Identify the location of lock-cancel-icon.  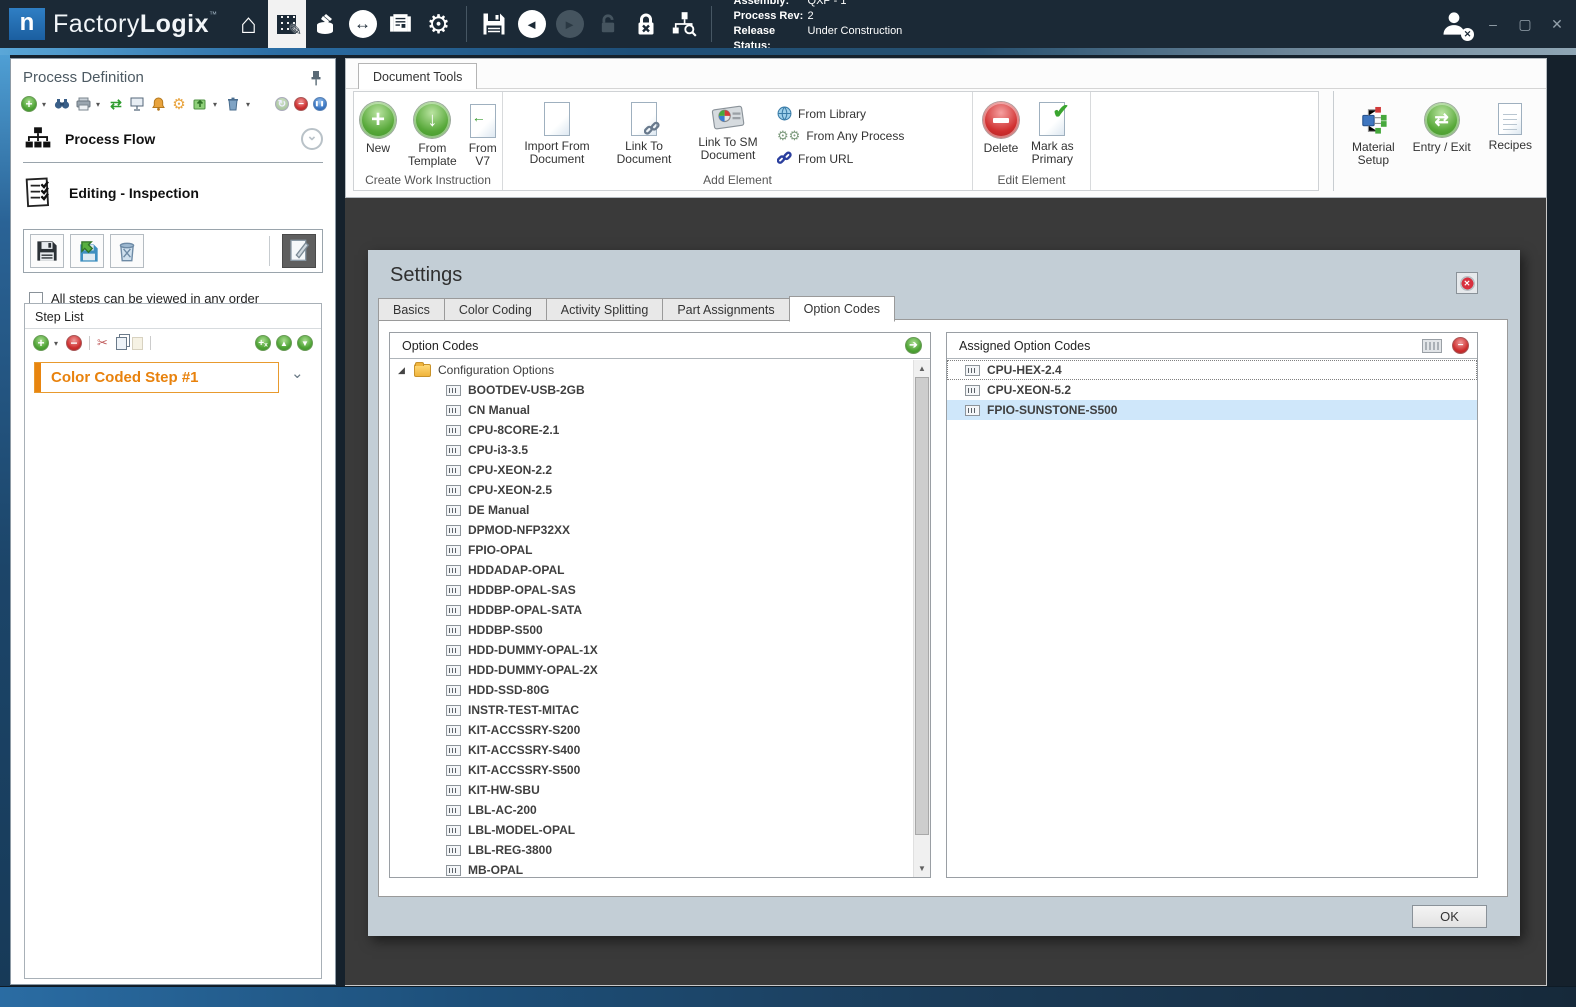
(646, 24).